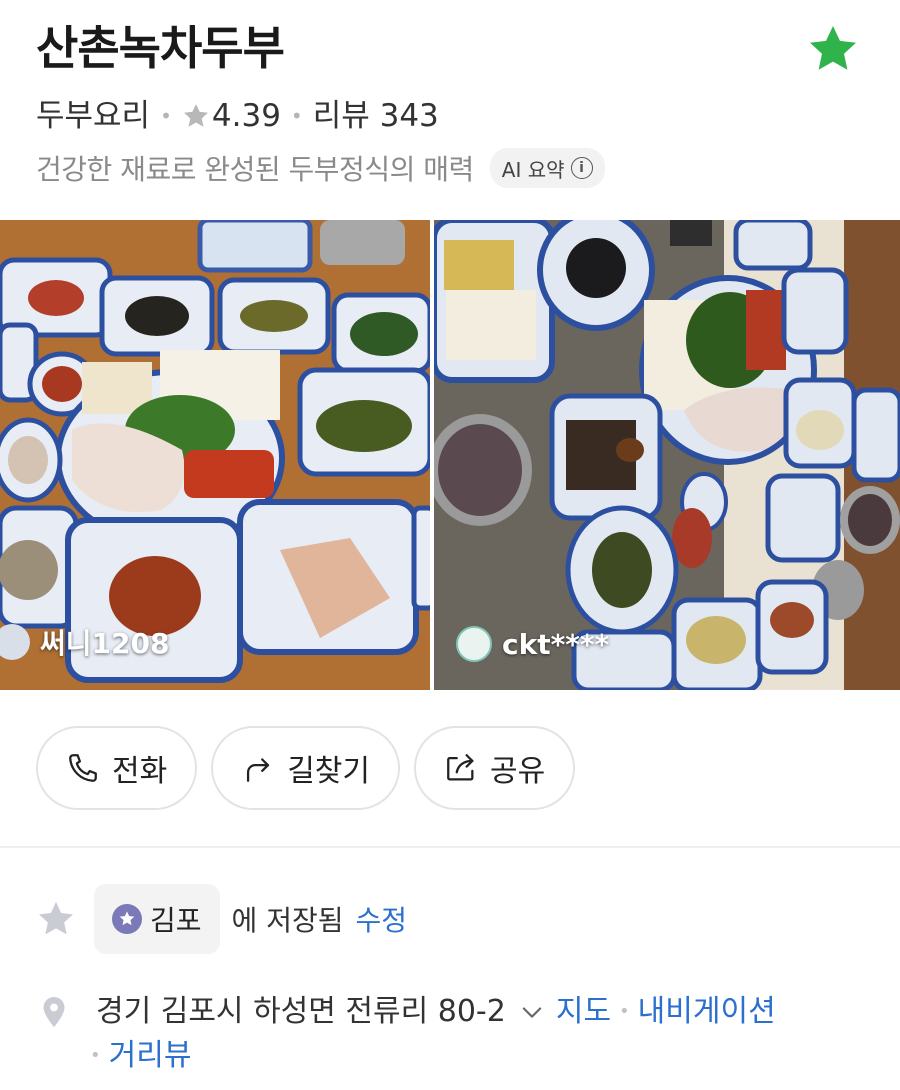 This screenshot has width=900, height=1090. What do you see at coordinates (533, 169) in the screenshot?
I see `ai-badge-label: AI 요약` at bounding box center [533, 169].